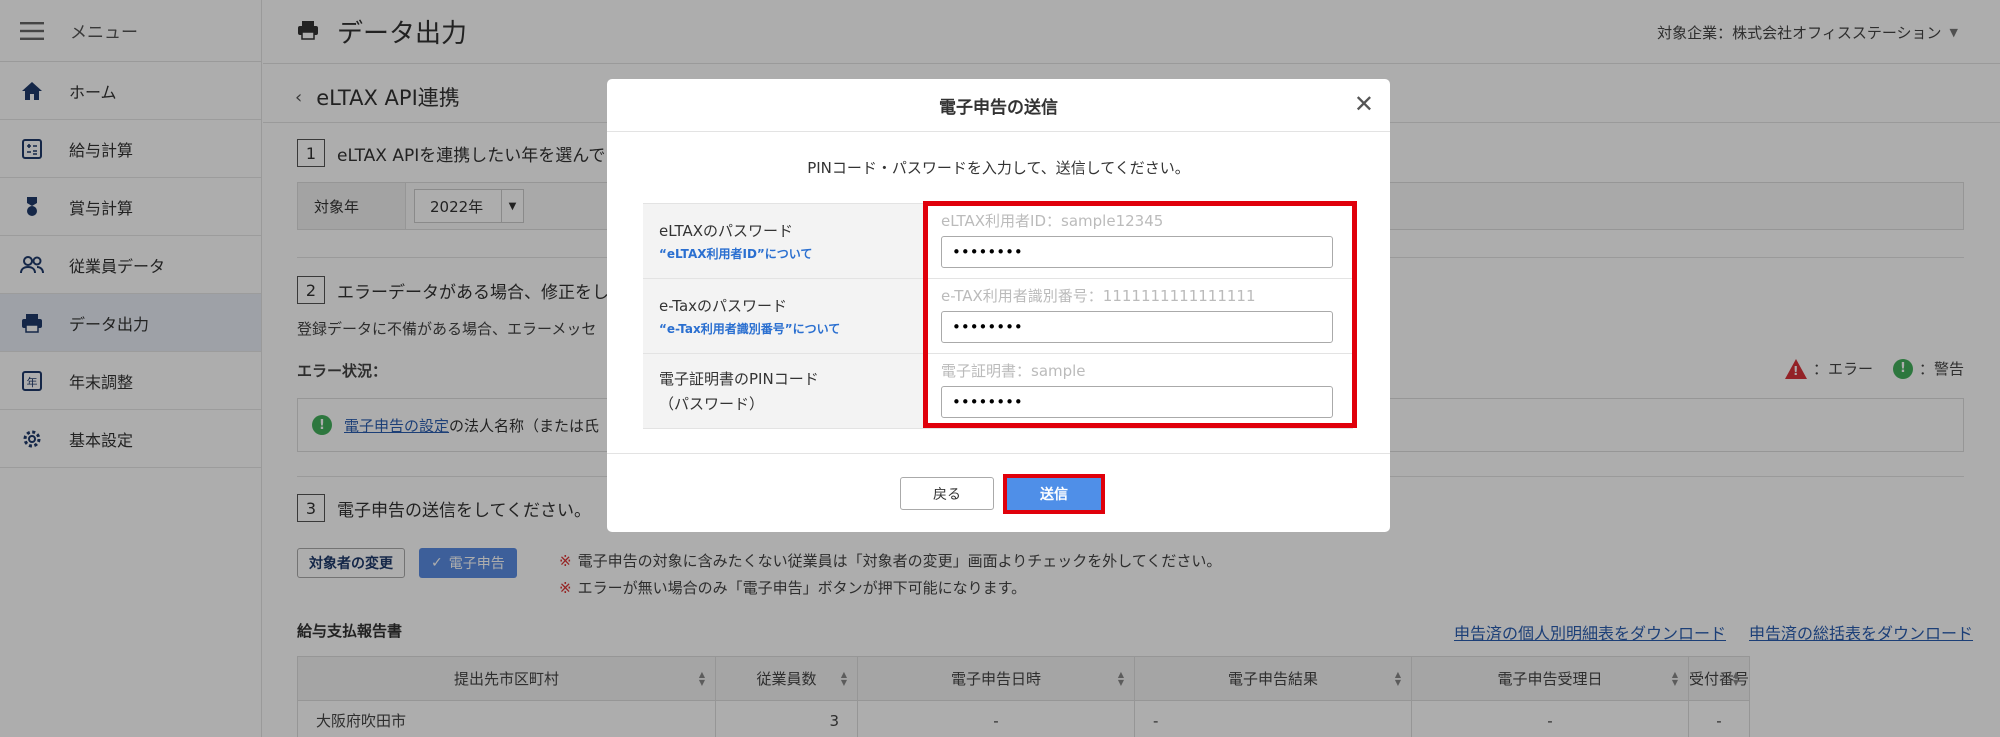  What do you see at coordinates (783, 316) in the screenshot?
I see `form-label: e-Taxのパスワード “e-Tax利用者識別番号”について` at bounding box center [783, 316].